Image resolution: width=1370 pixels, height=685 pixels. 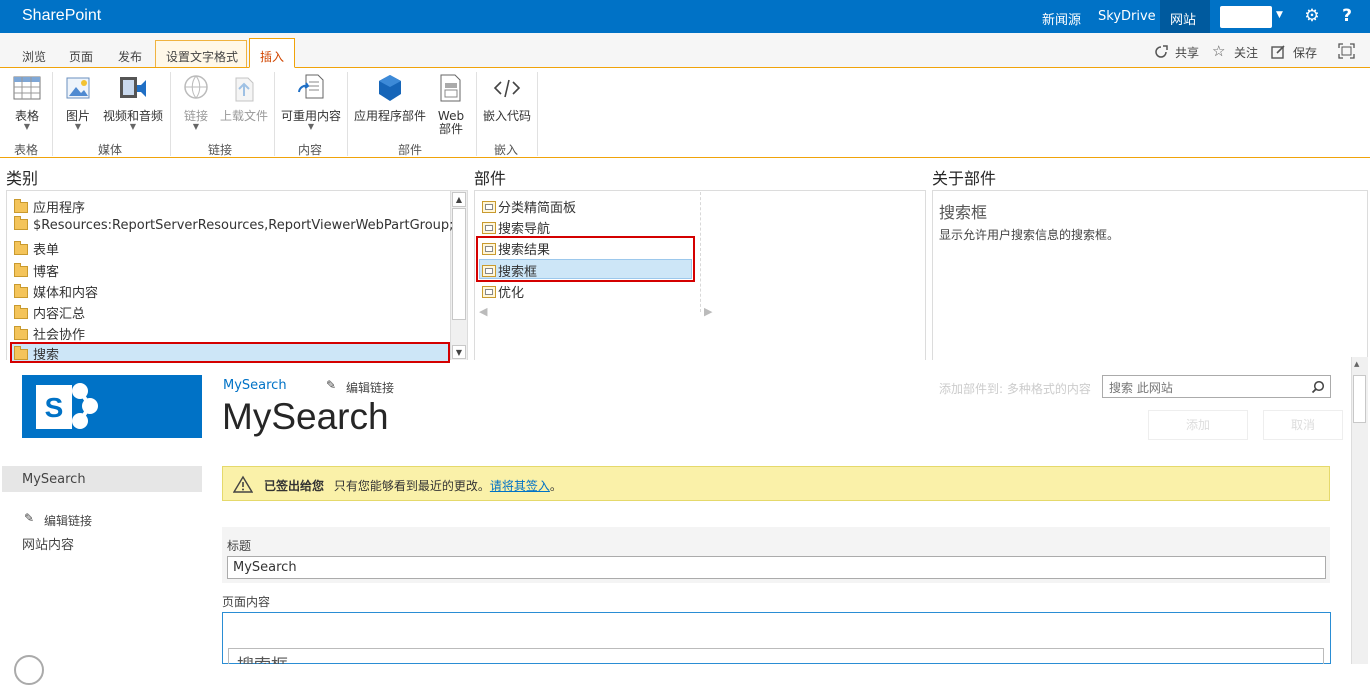 What do you see at coordinates (196, 101) in the screenshot?
I see `insert-link-button: 链接 ▼` at bounding box center [196, 101].